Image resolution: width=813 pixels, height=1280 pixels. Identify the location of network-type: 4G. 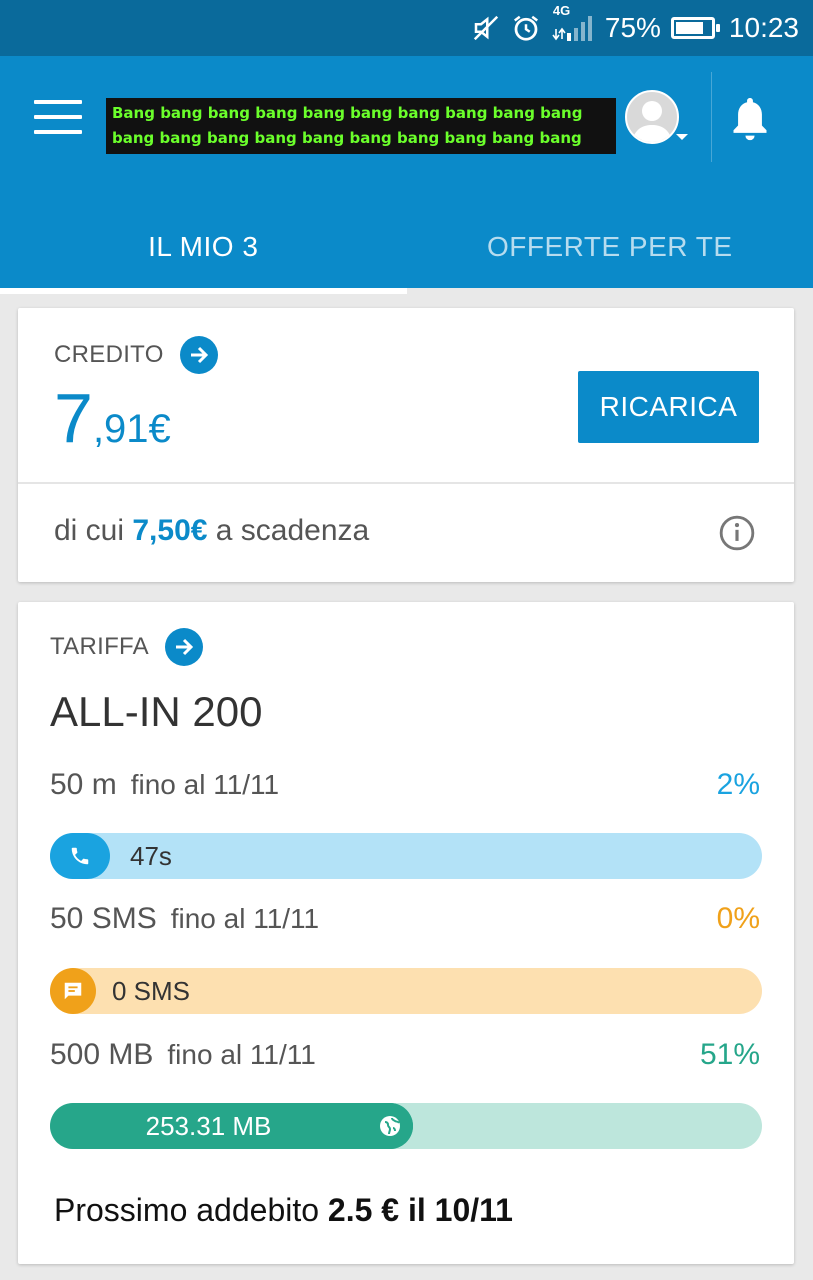
(561, 10).